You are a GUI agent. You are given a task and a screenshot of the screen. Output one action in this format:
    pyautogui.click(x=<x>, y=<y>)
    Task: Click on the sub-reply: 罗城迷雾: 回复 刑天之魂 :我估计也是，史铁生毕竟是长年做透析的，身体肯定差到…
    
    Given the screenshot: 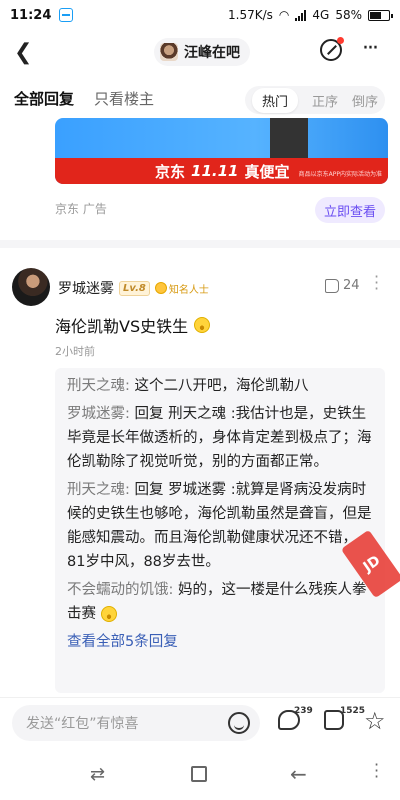 What is the action you would take?
    pyautogui.click(x=221, y=438)
    